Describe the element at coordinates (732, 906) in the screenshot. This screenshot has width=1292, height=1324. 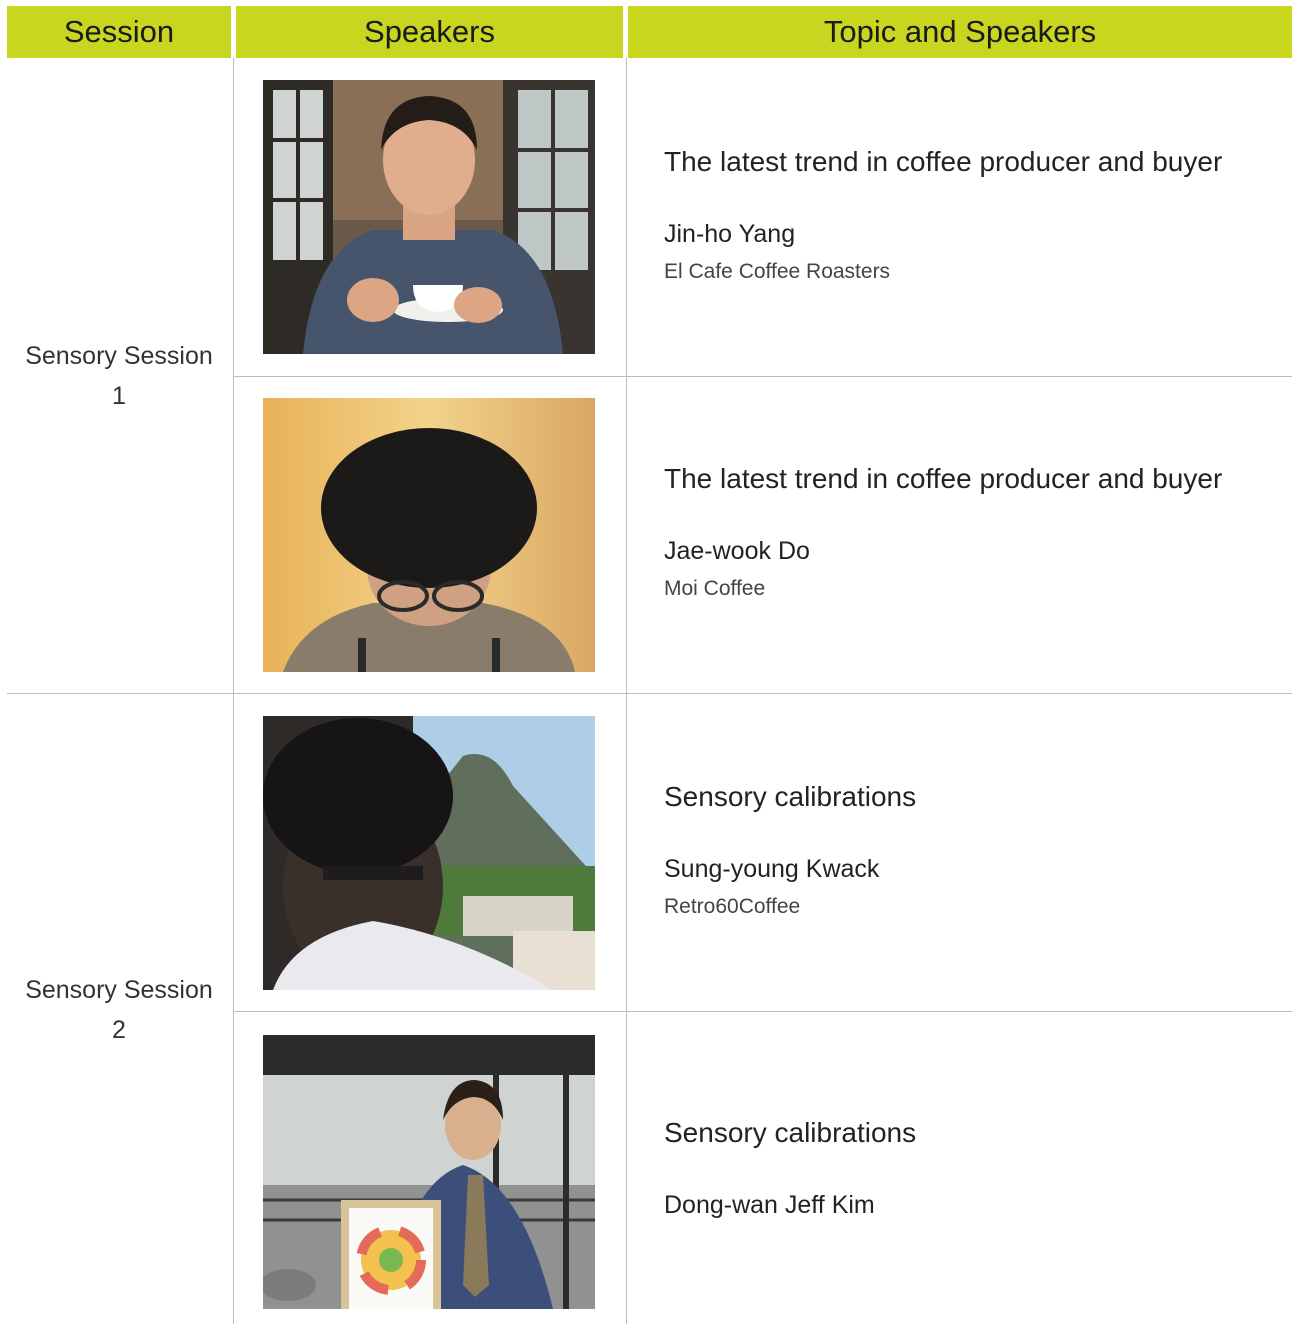
I see `speaker-organization: Retro60Coffee` at that location.